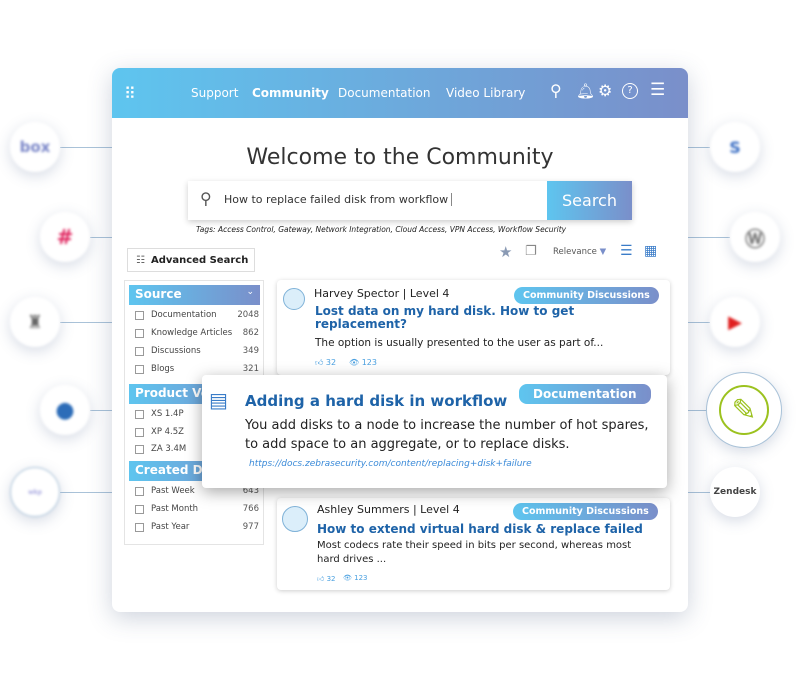  What do you see at coordinates (735, 322) in the screenshot?
I see `youtube-logo-icon: ▶` at bounding box center [735, 322].